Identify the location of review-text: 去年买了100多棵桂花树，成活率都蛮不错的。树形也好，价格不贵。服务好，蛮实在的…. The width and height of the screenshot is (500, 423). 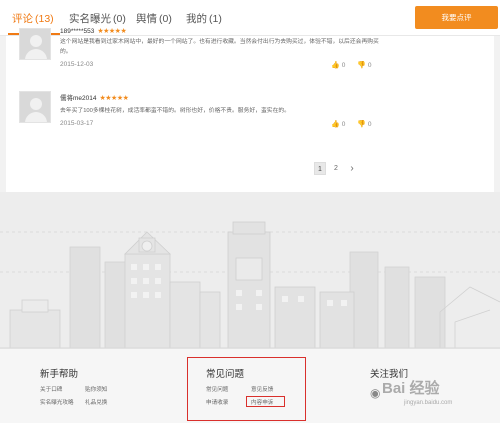
(175, 111).